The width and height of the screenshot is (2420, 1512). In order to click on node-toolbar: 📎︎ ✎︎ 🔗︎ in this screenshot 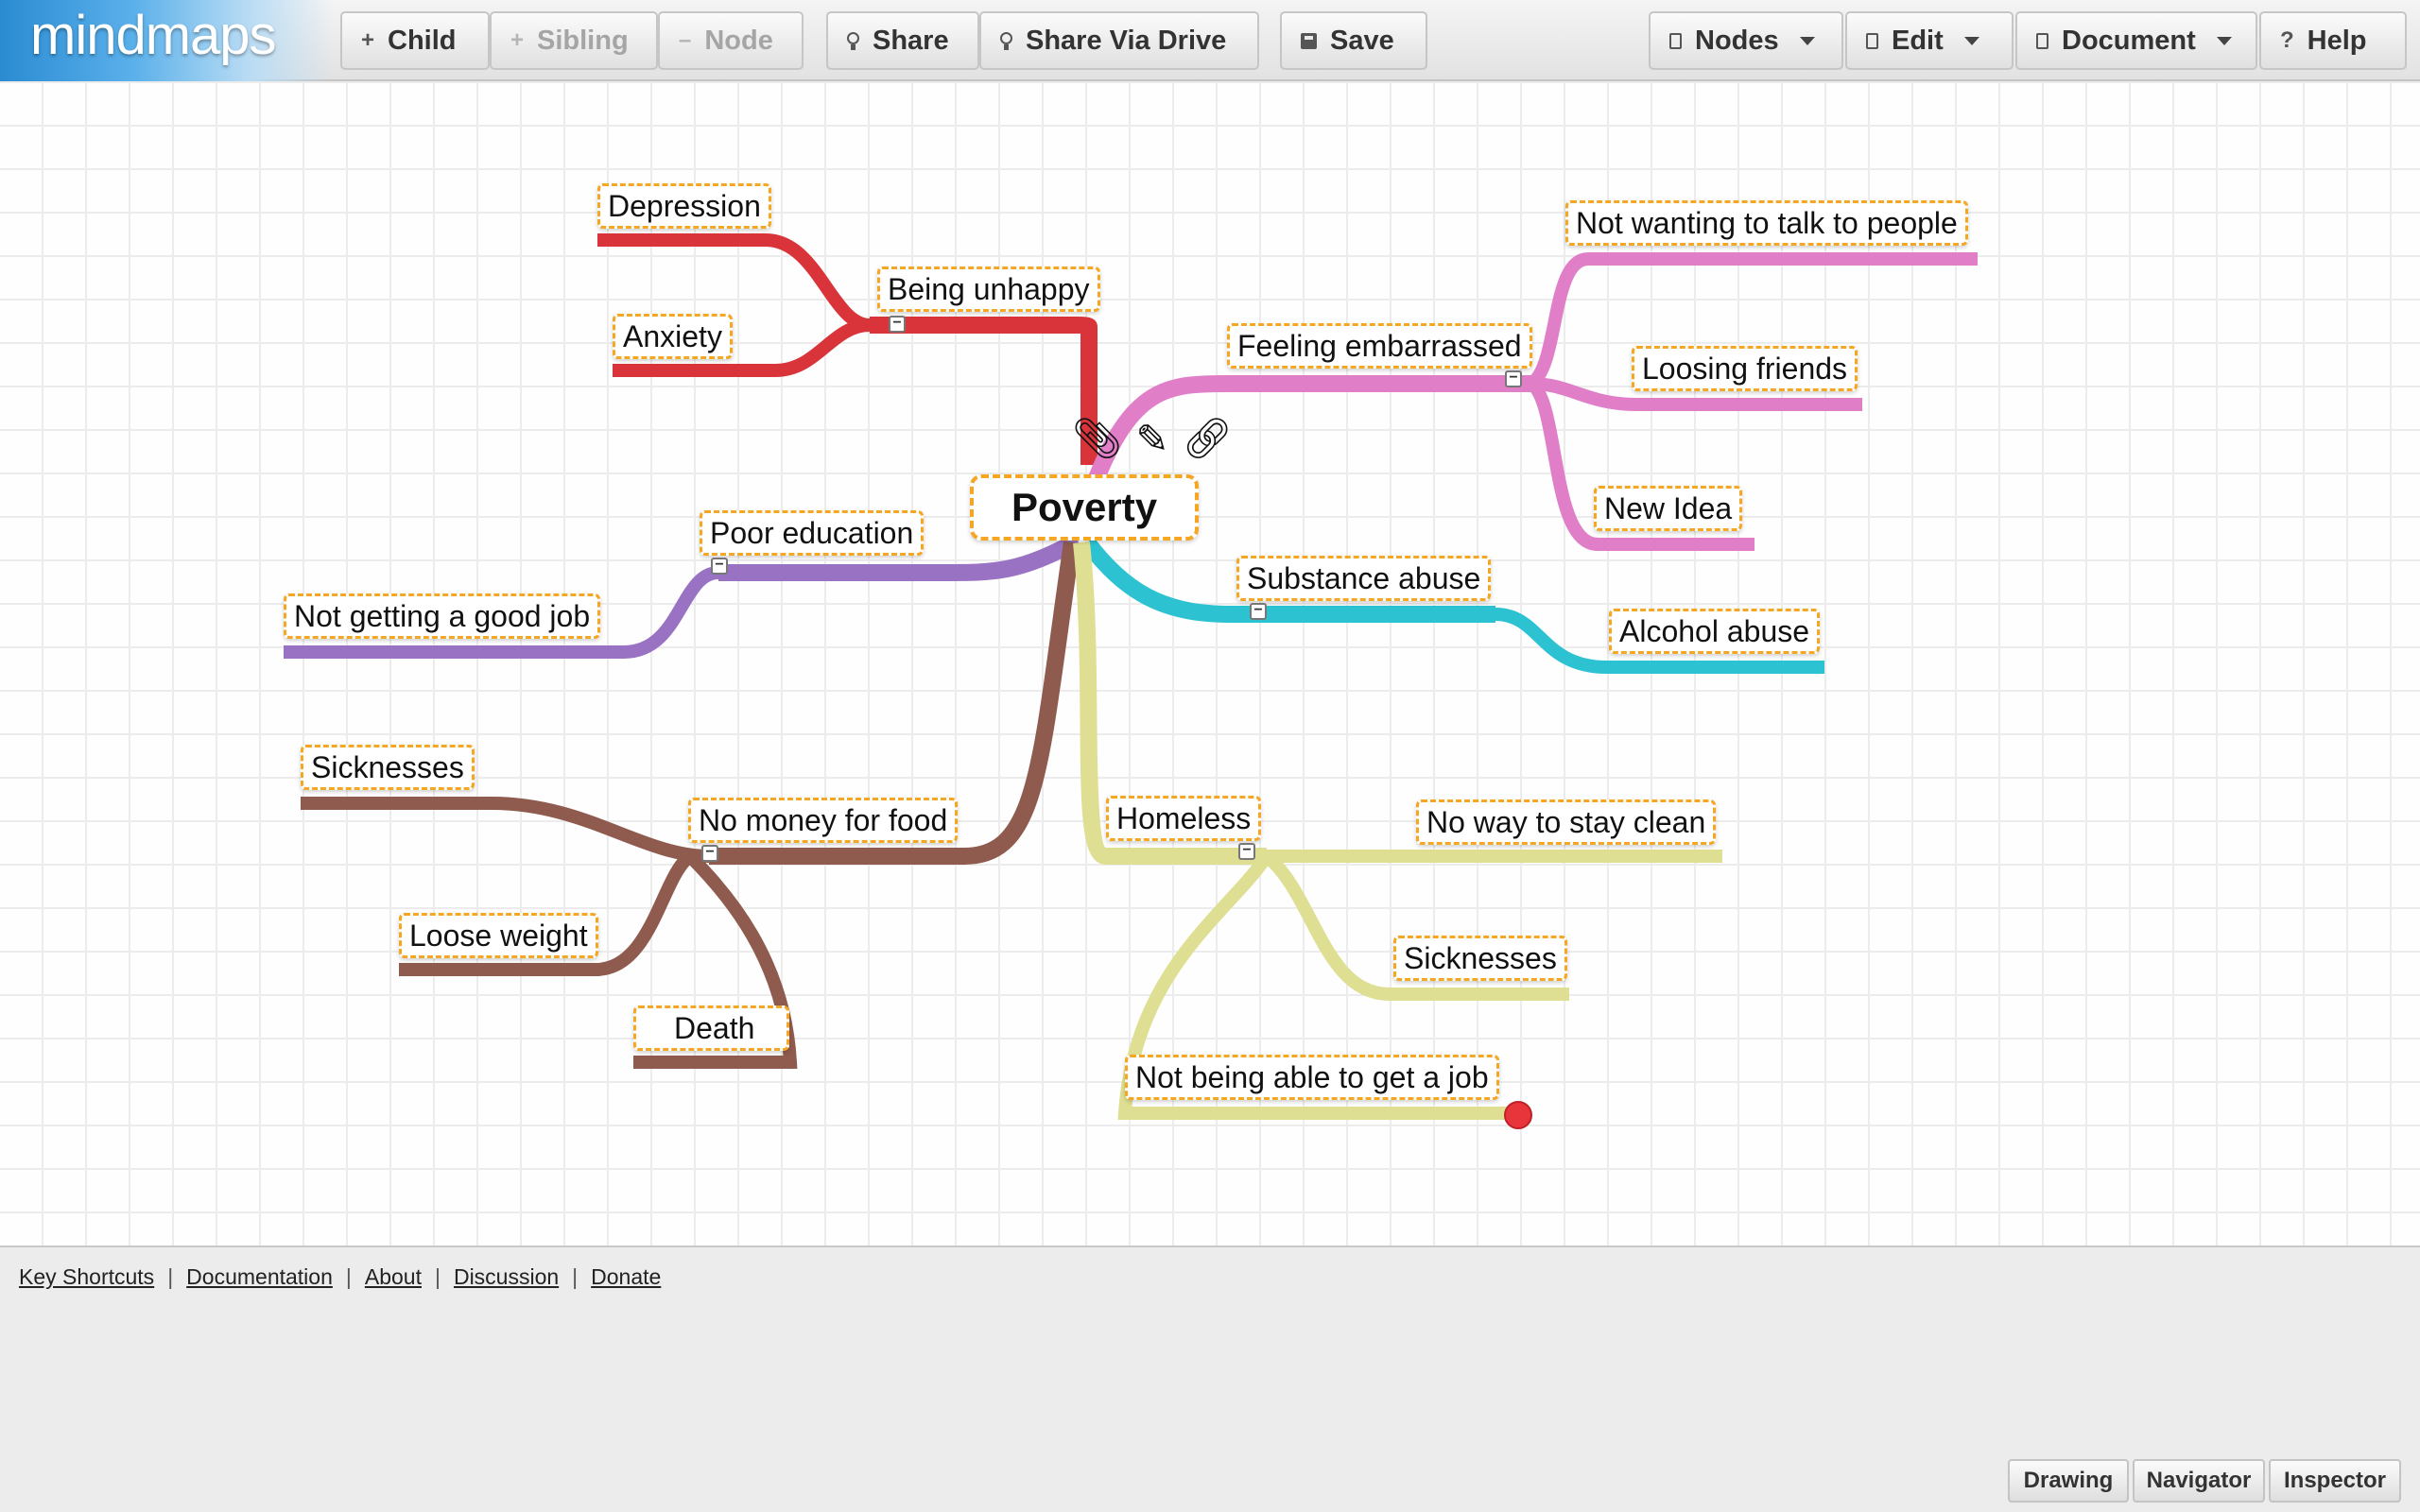, I will do `click(1153, 439)`.